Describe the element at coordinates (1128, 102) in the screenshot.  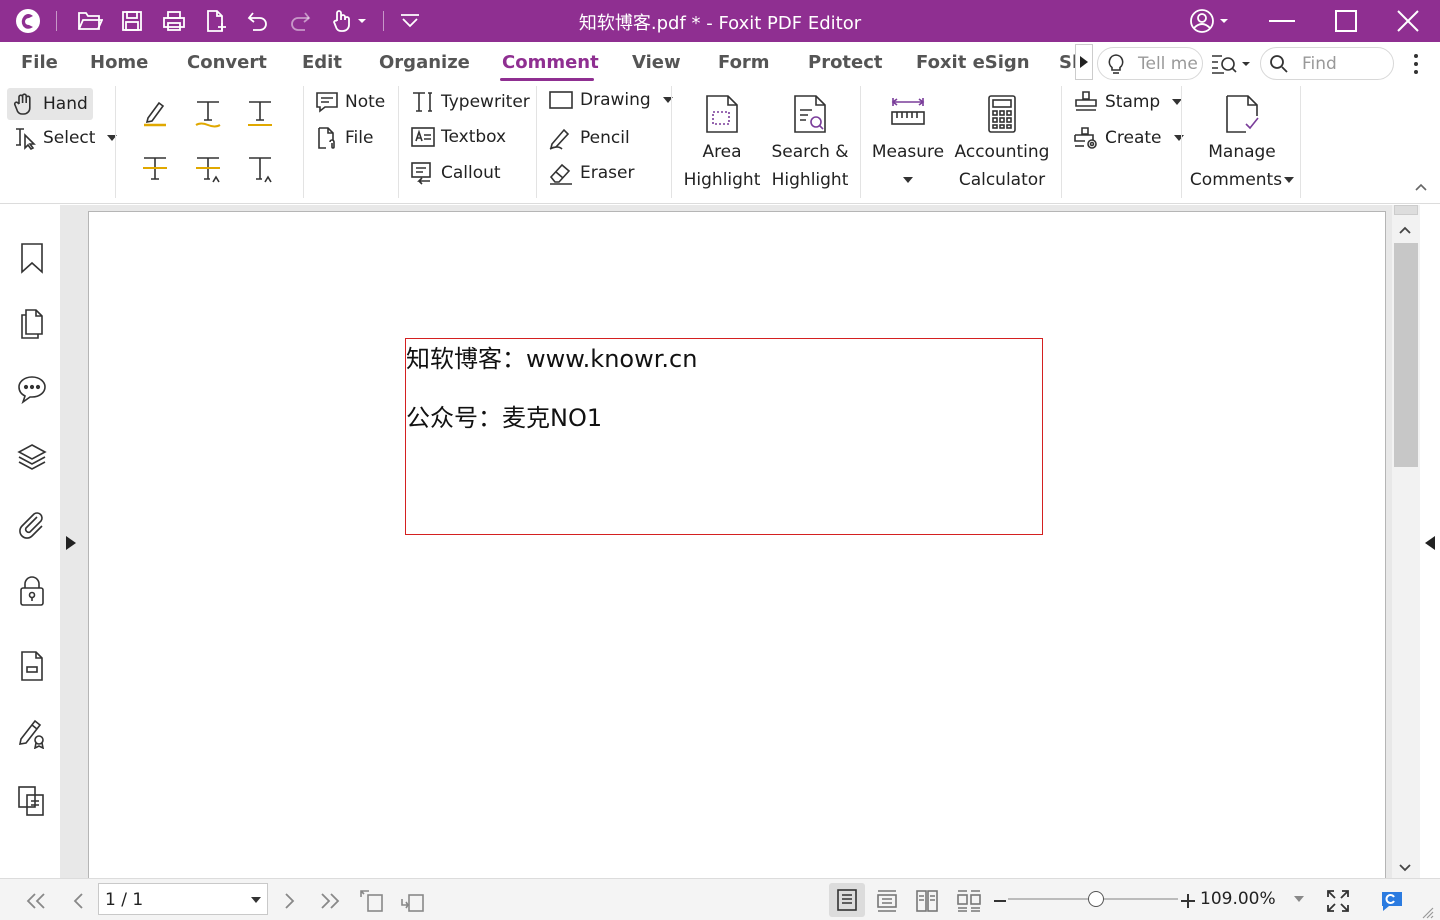
I see `stamp-button: Stamp` at that location.